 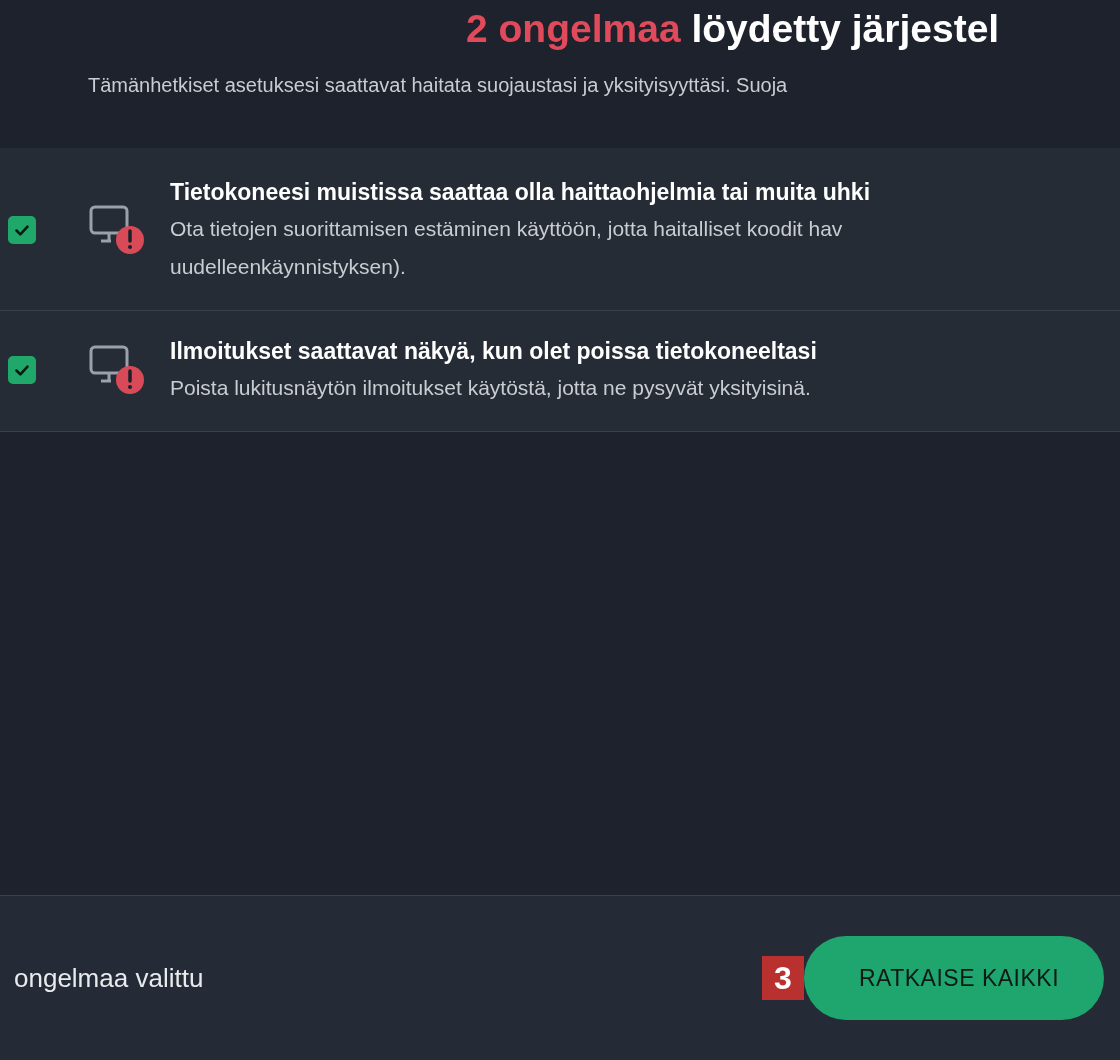 I want to click on issue-description: Ota tietojen suorittamisen estäminen käyttöön, jotta haitalliset koodit hav, so click(x=507, y=229).